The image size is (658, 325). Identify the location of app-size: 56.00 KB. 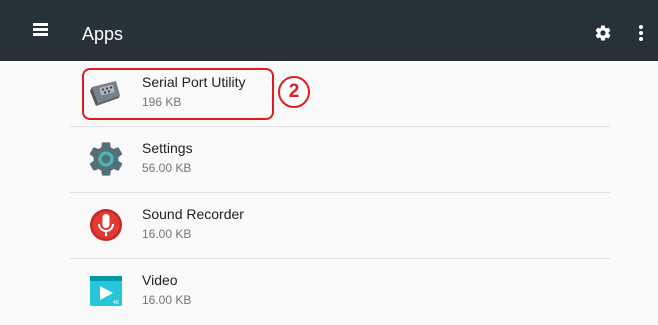
(167, 168).